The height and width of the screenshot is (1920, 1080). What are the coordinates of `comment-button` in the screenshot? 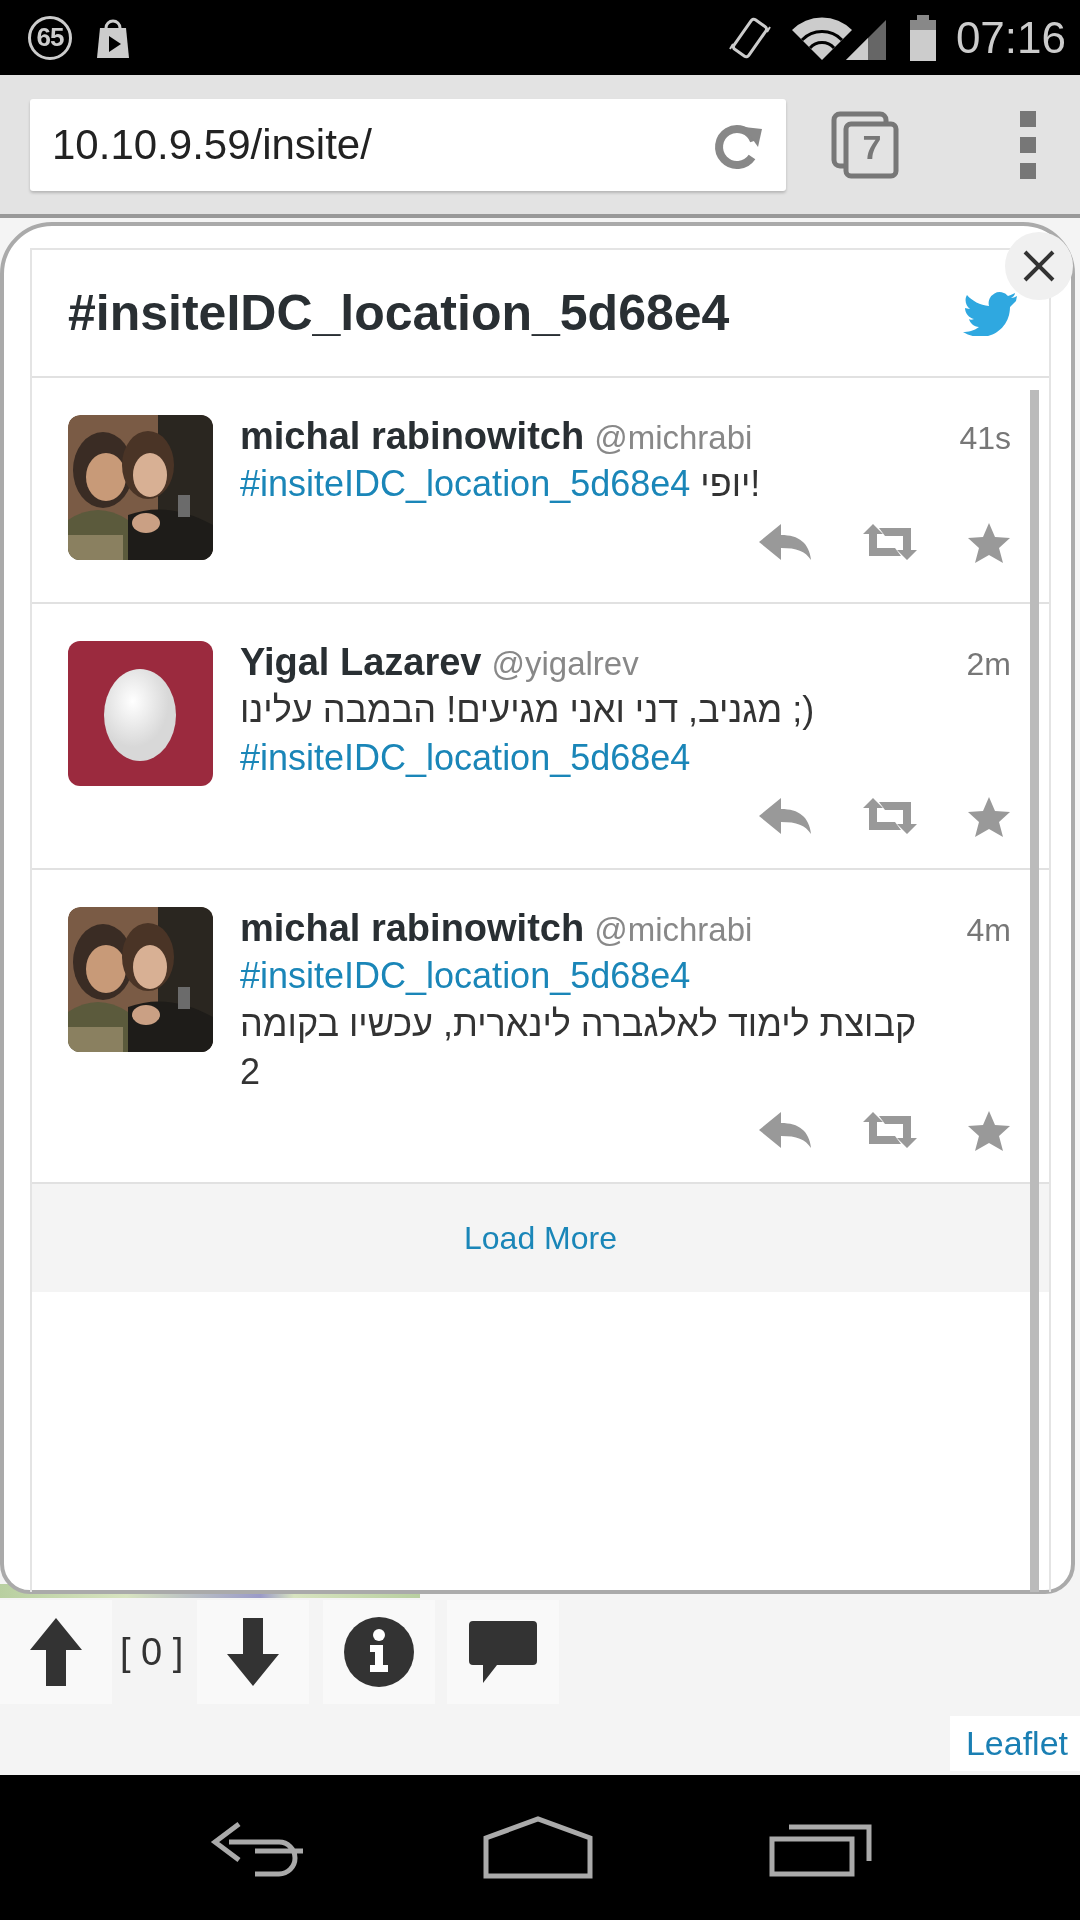 It's located at (503, 1652).